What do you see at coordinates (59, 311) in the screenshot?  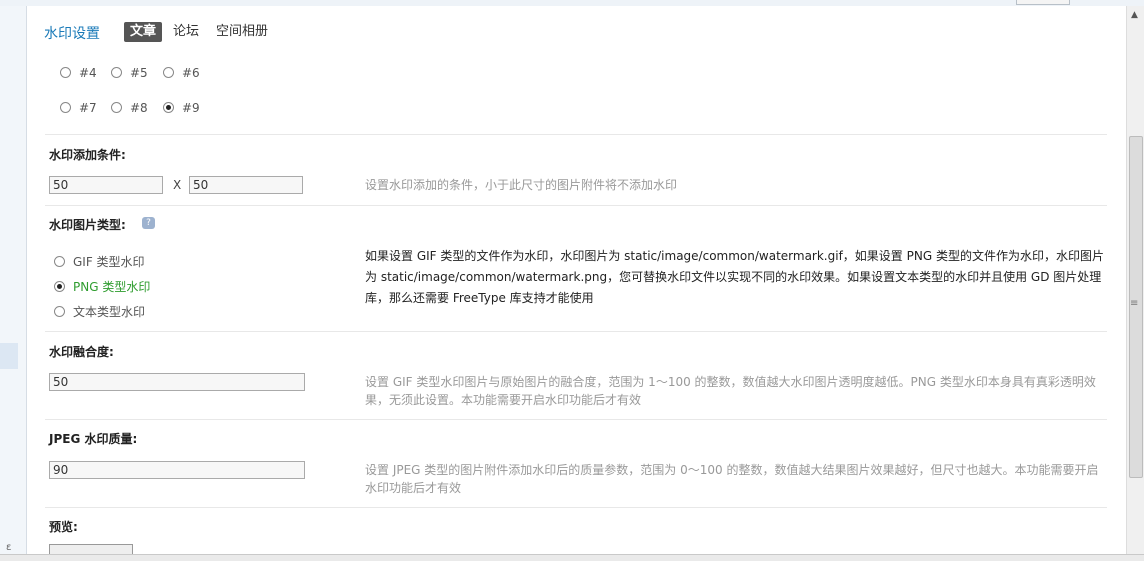 I see `imagetype-radio-text` at bounding box center [59, 311].